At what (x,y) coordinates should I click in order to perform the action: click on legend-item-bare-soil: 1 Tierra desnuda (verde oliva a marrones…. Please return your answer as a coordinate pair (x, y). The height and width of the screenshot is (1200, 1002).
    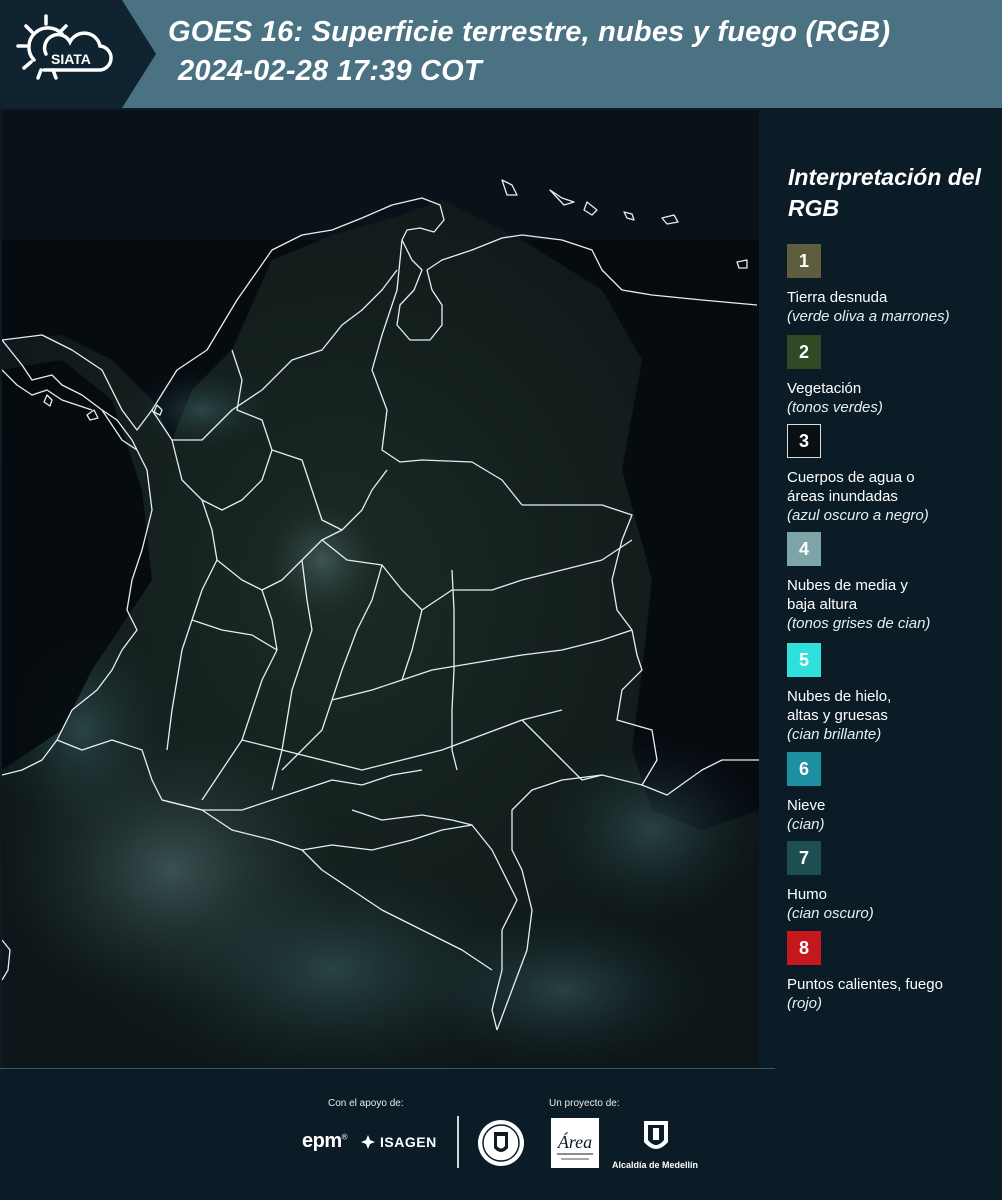
    Looking at the image, I should click on (892, 285).